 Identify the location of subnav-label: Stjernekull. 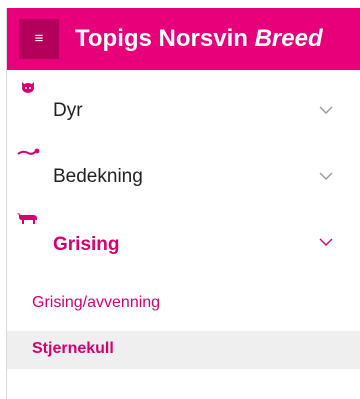
(73, 348).